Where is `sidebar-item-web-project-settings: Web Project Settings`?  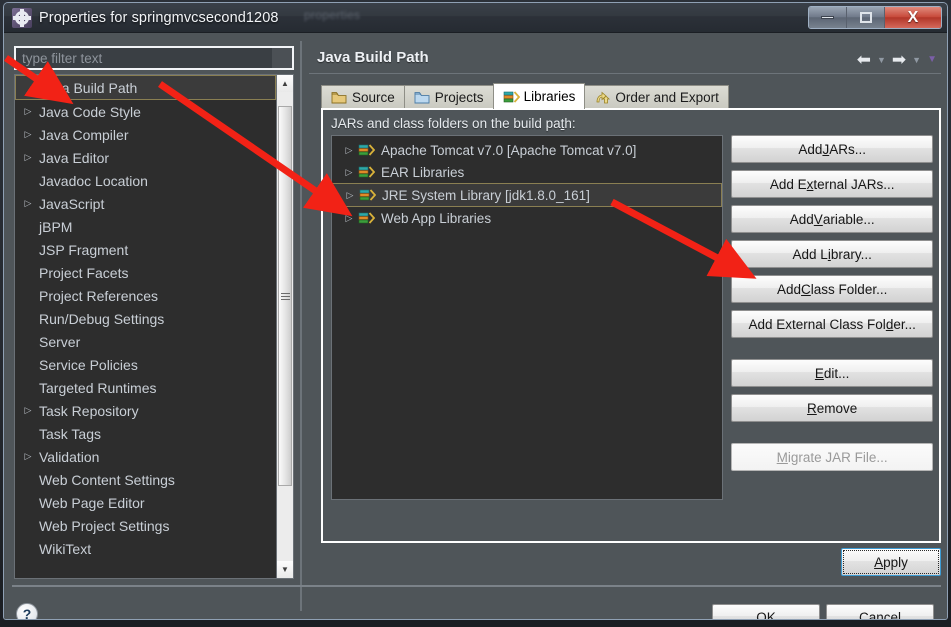
sidebar-item-web-project-settings: Web Project Settings is located at coordinates (145, 525).